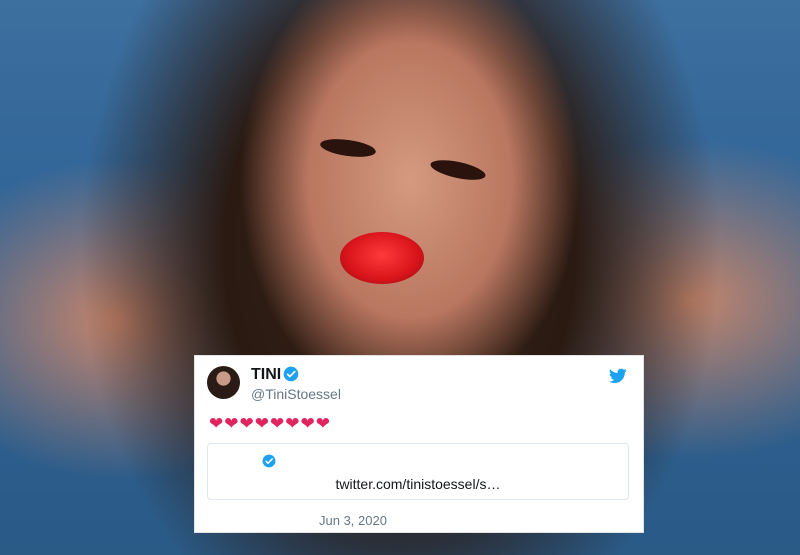 The image size is (800, 555). I want to click on display-name: TINI, so click(266, 375).